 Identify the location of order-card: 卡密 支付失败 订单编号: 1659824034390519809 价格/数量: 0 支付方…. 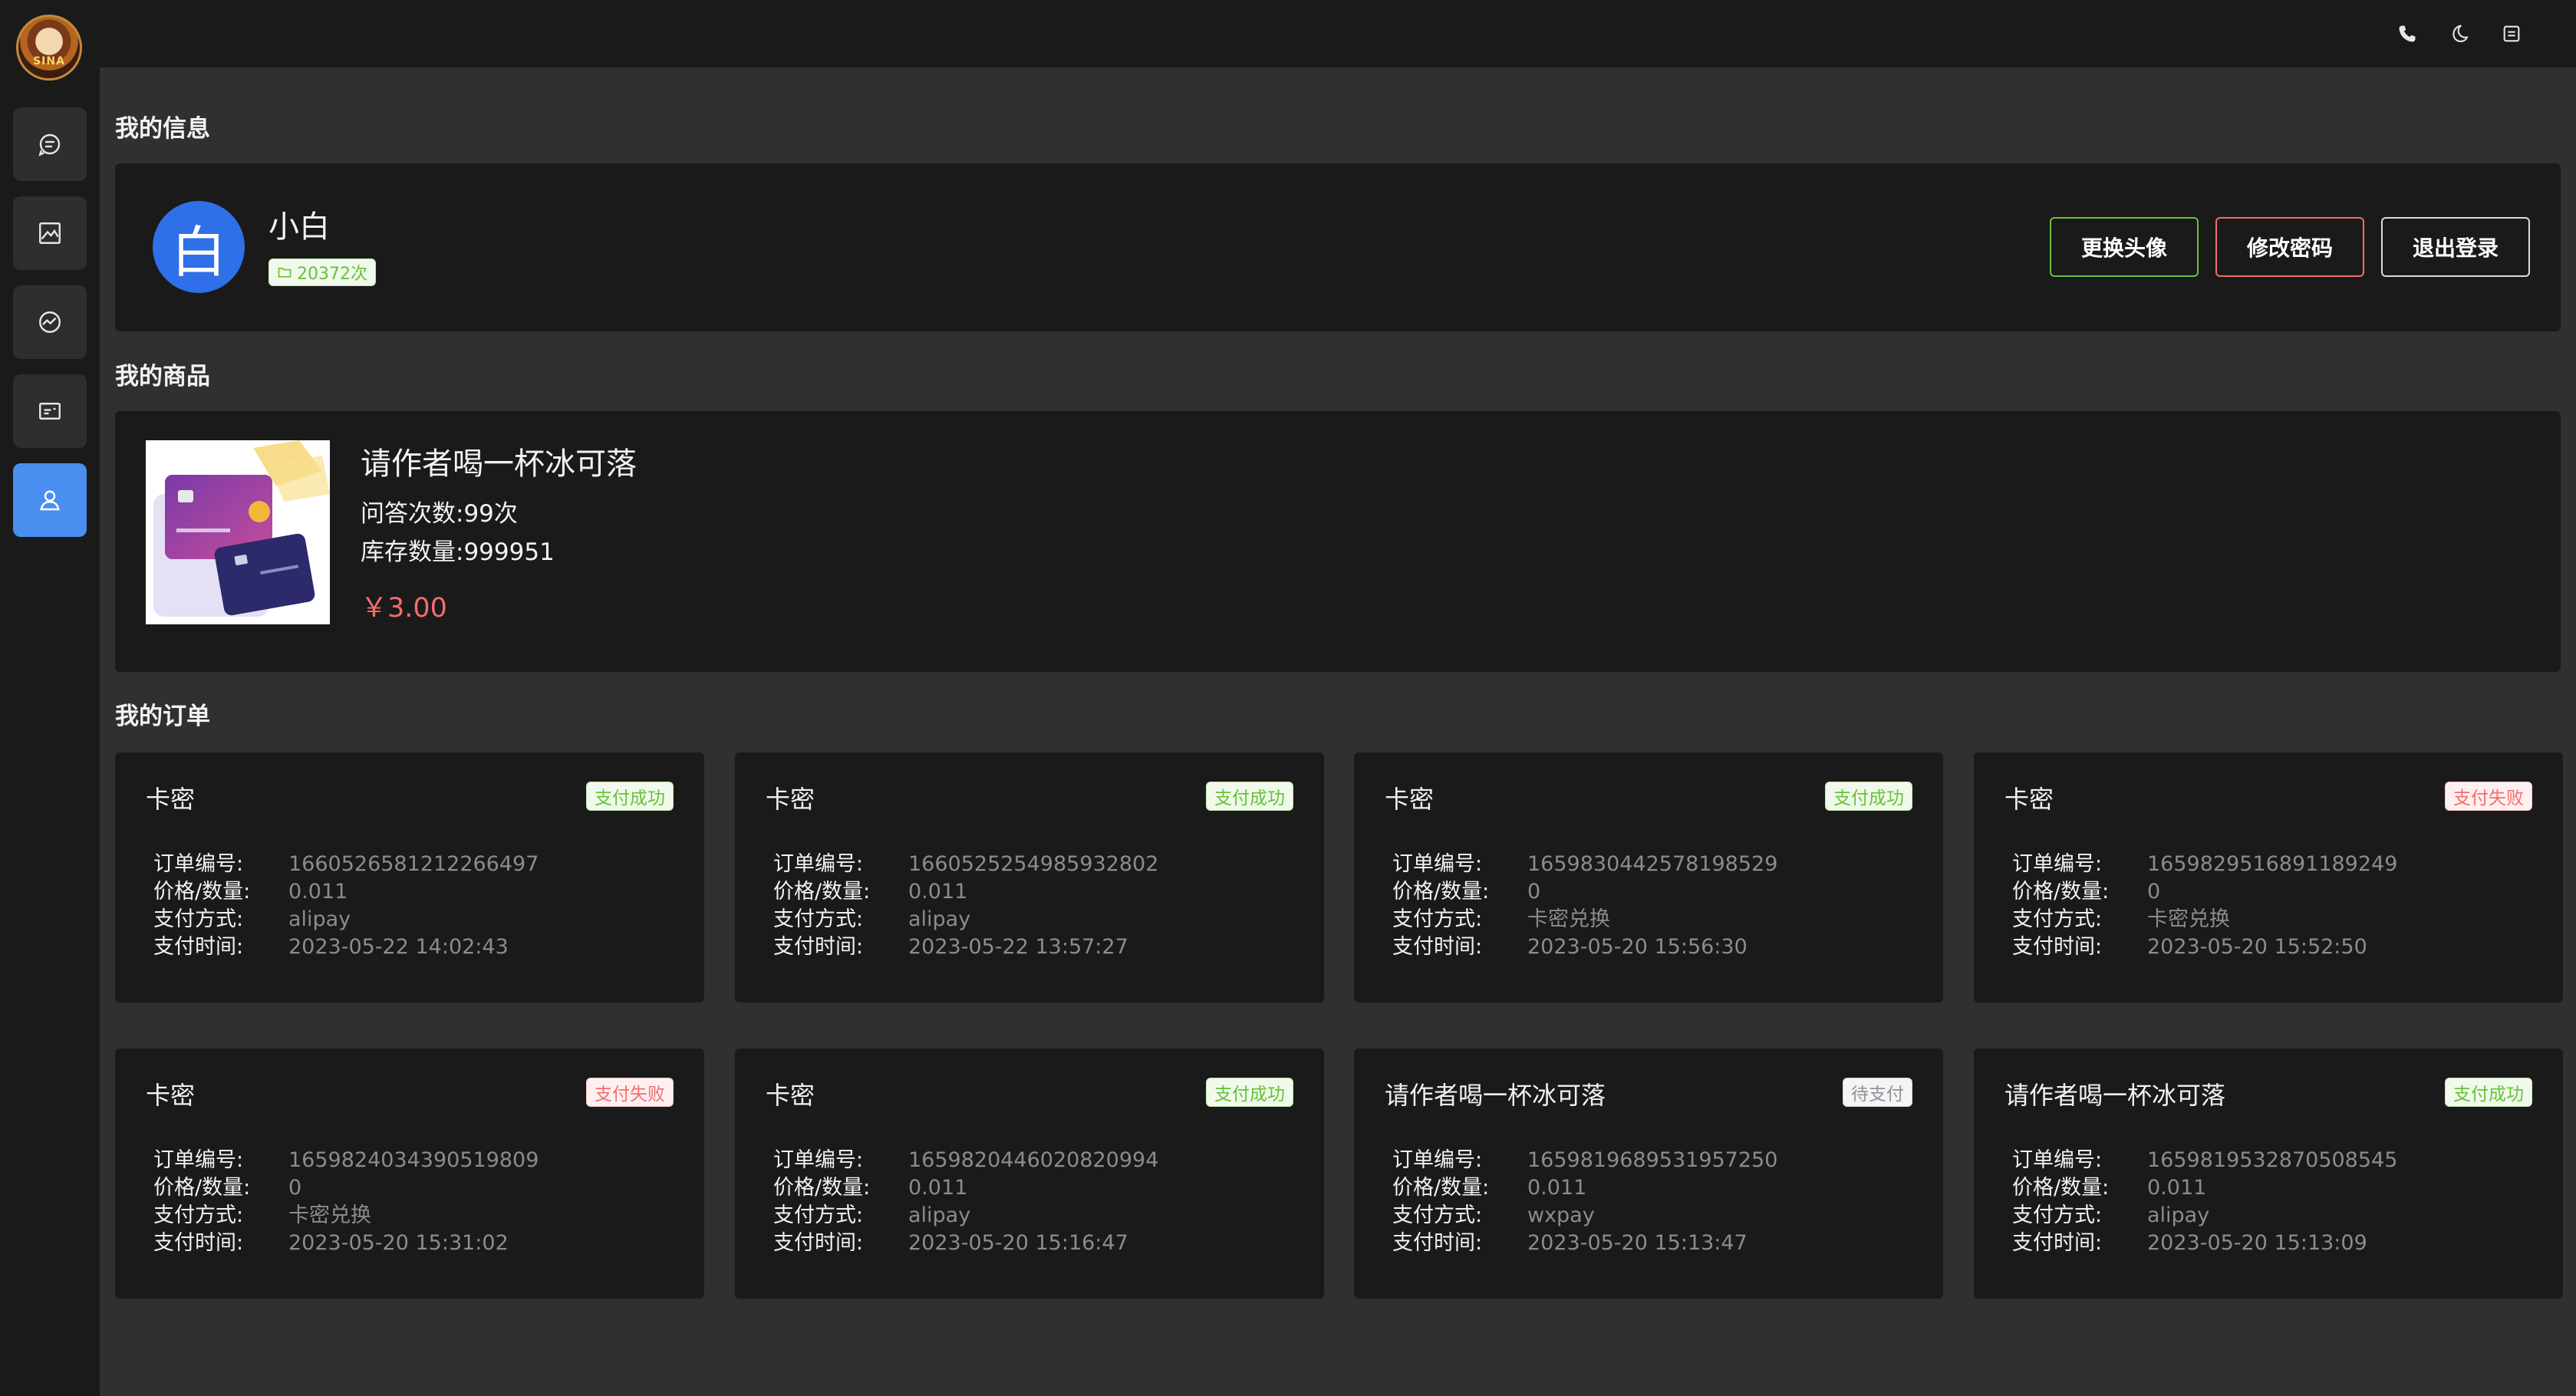
(409, 1174).